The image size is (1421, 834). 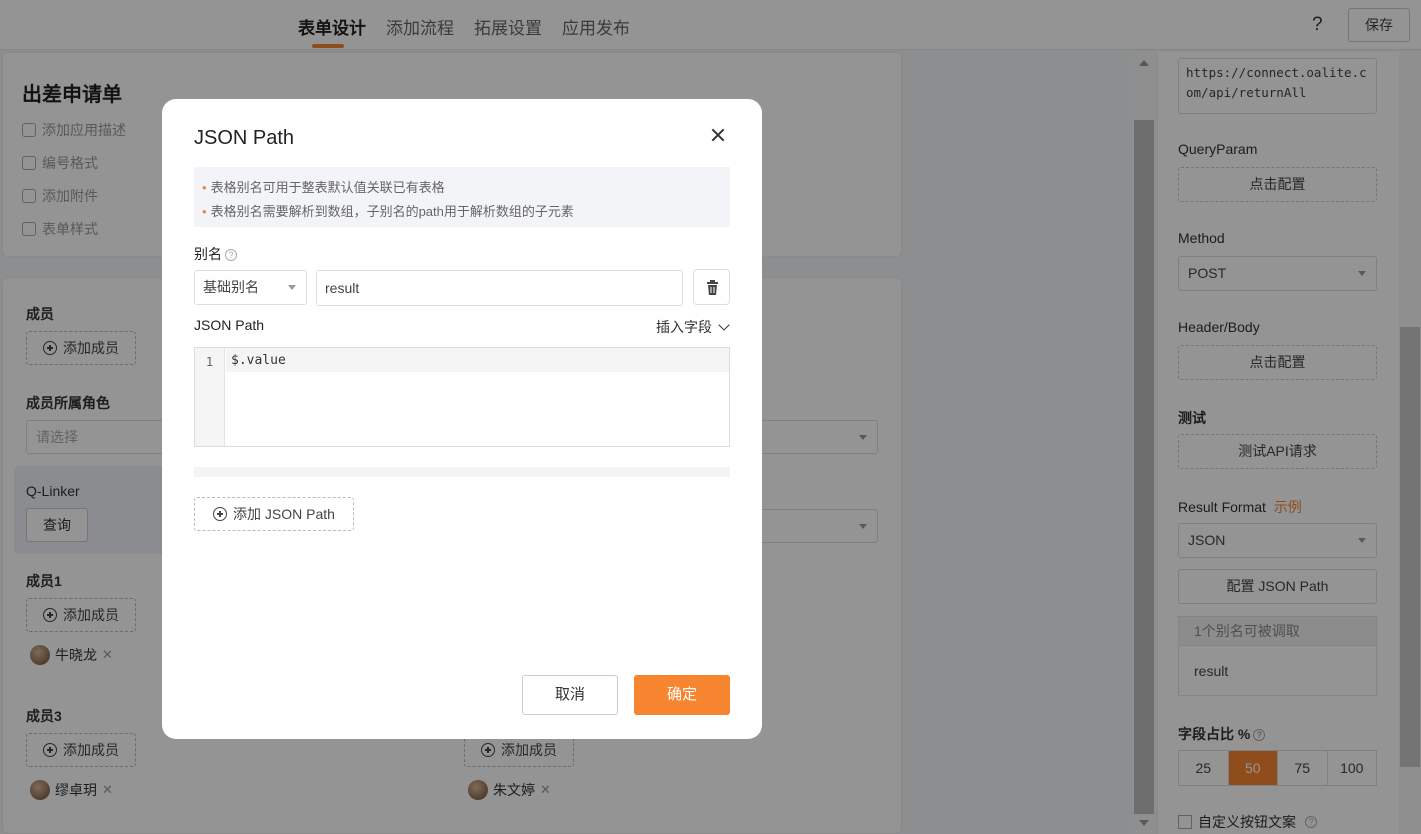 I want to click on tip-item: 表格别名可用于整表默认值关联已有表格, so click(x=462, y=188).